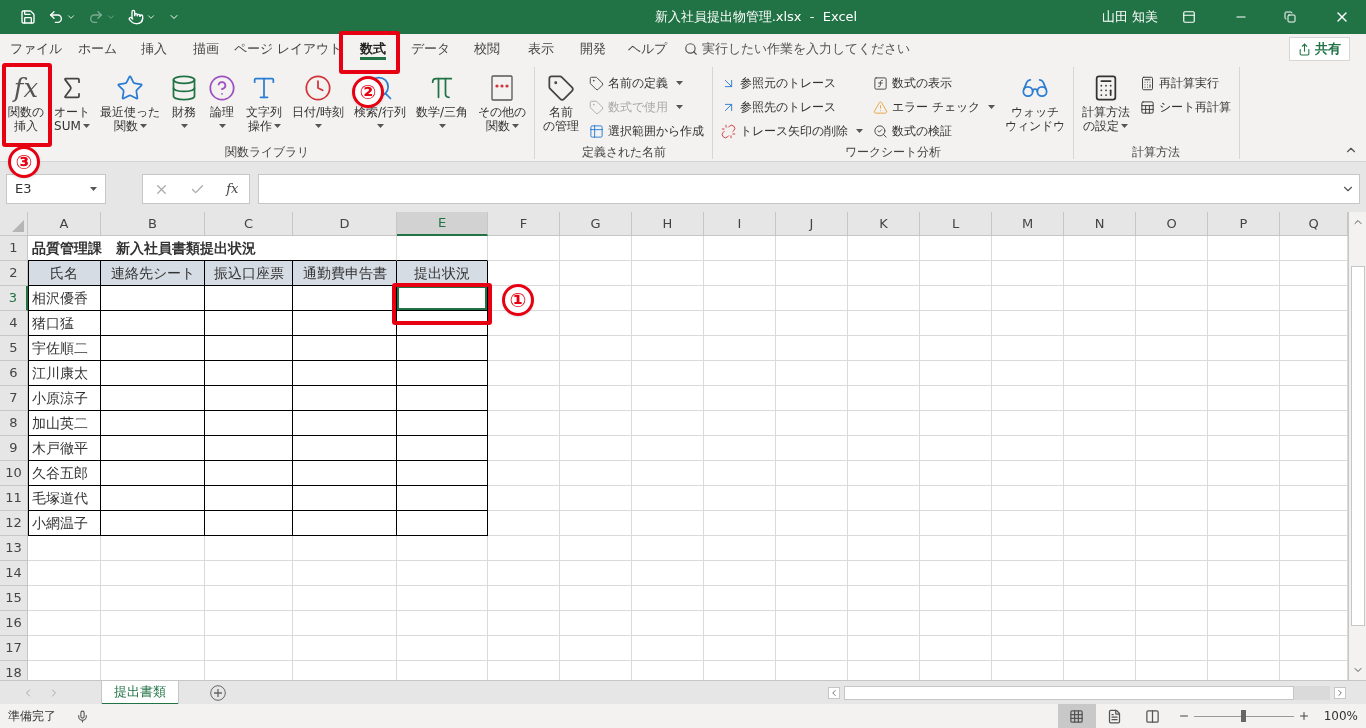 Image resolution: width=1366 pixels, height=728 pixels. I want to click on column-header: B, so click(153, 224).